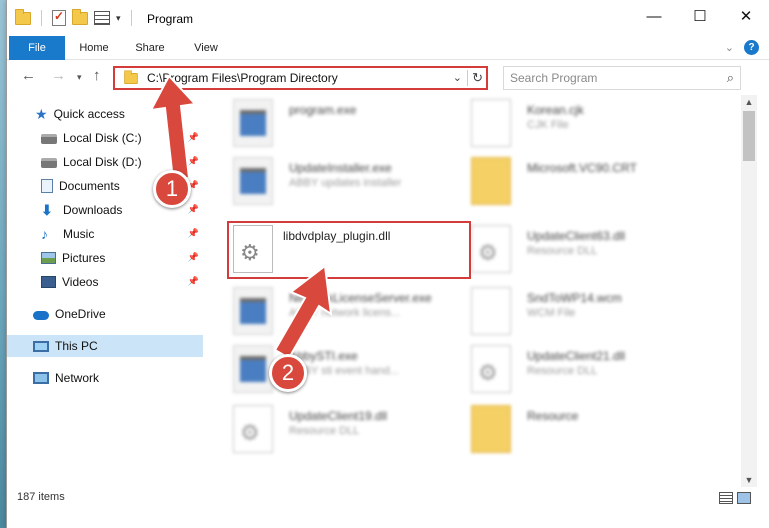  Describe the element at coordinates (41, 315) in the screenshot. I see `onedrive-icon` at that location.